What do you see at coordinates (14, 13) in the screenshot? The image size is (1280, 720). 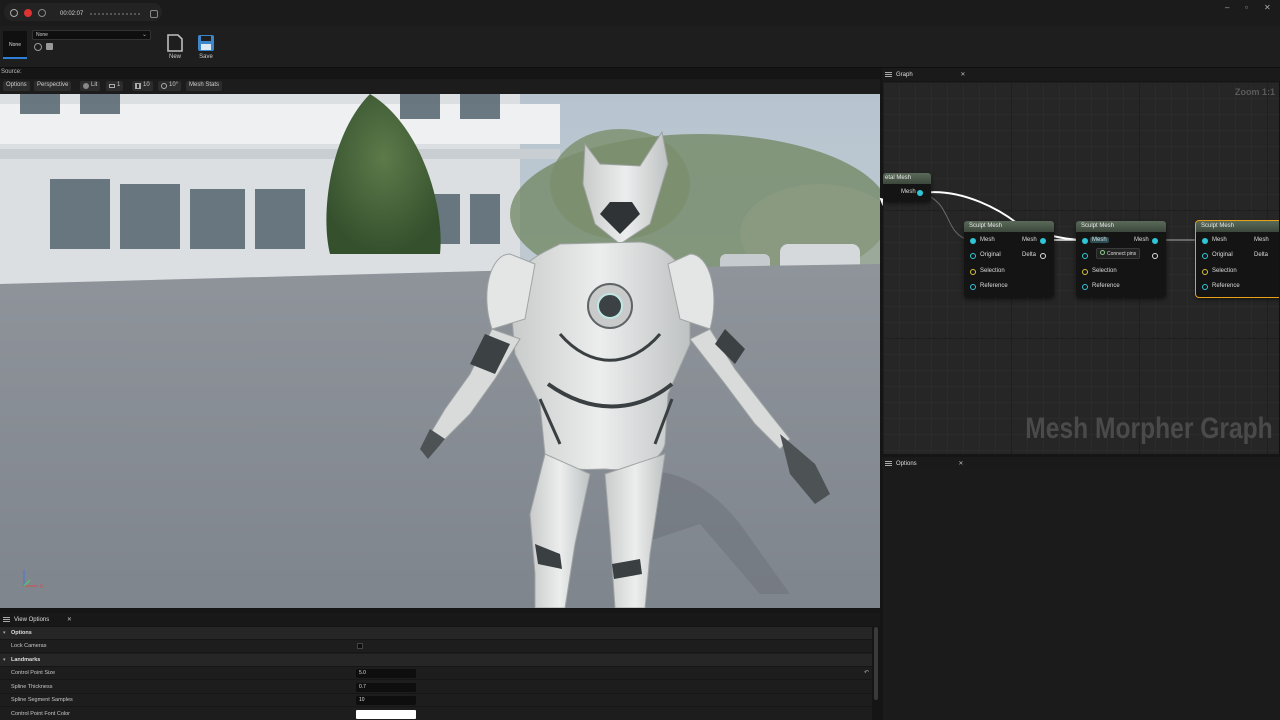 I see `record-settings-icon` at bounding box center [14, 13].